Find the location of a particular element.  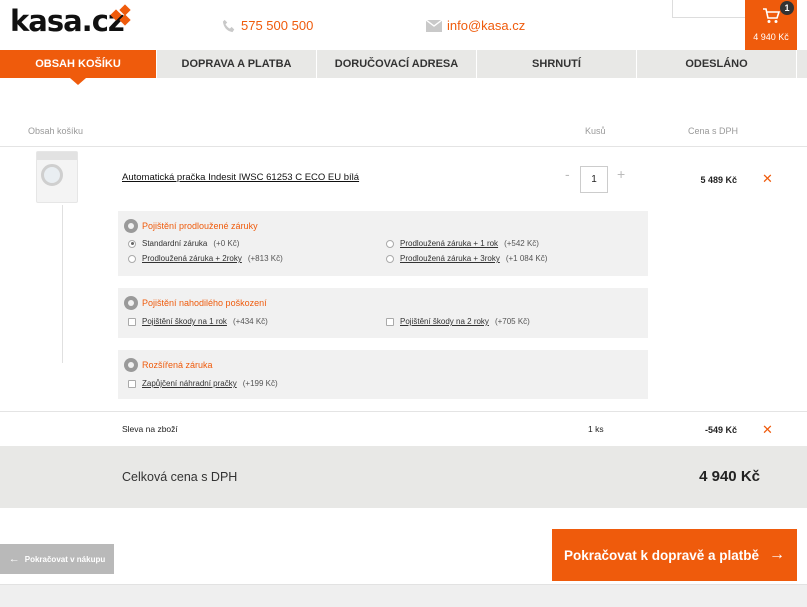

warranty-title: Pojištění prodloužené záruky is located at coordinates (191, 226).